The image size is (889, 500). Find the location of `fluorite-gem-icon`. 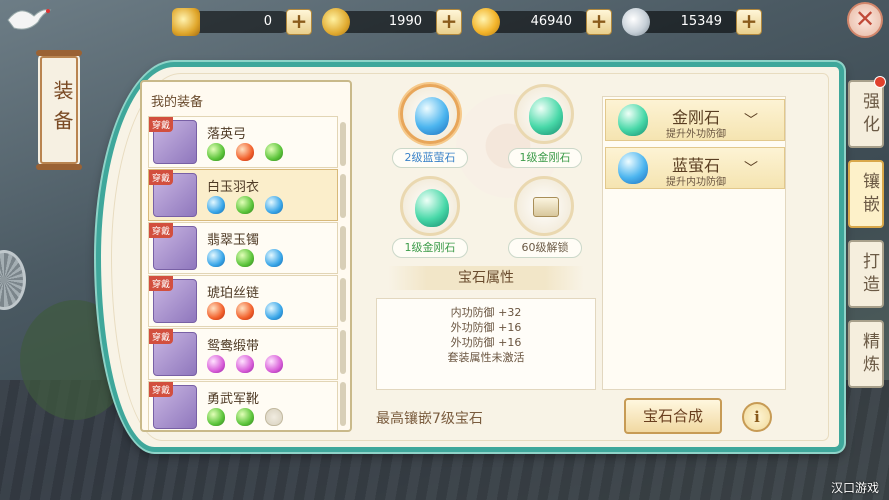

fluorite-gem-icon is located at coordinates (633, 168).